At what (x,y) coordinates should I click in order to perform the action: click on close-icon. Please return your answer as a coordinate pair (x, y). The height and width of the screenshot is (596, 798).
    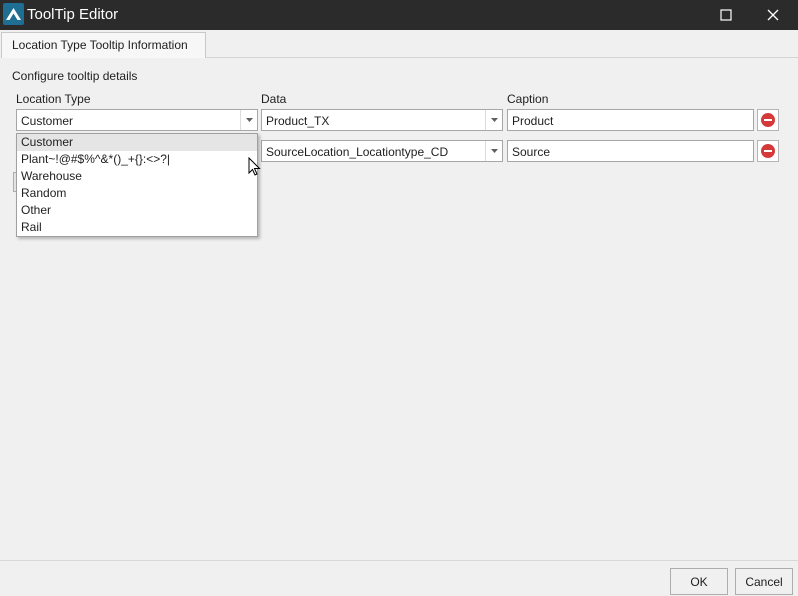
    Looking at the image, I should click on (773, 15).